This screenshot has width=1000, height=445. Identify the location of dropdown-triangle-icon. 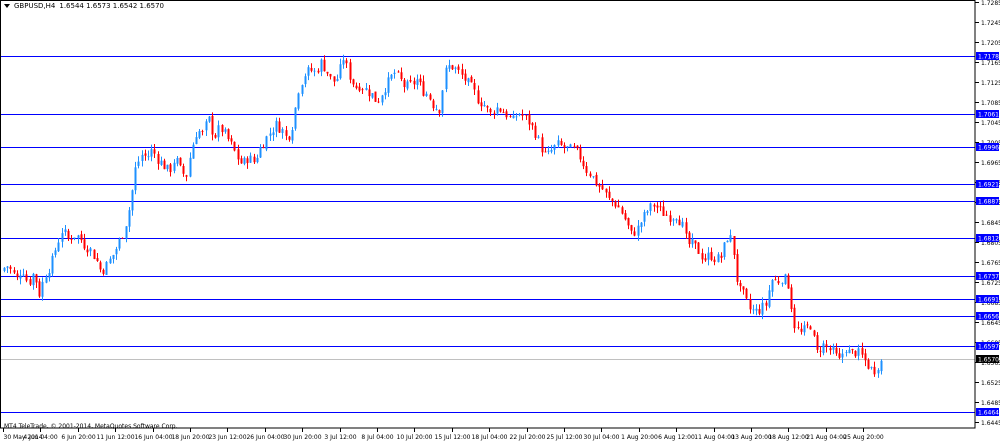
(7, 6).